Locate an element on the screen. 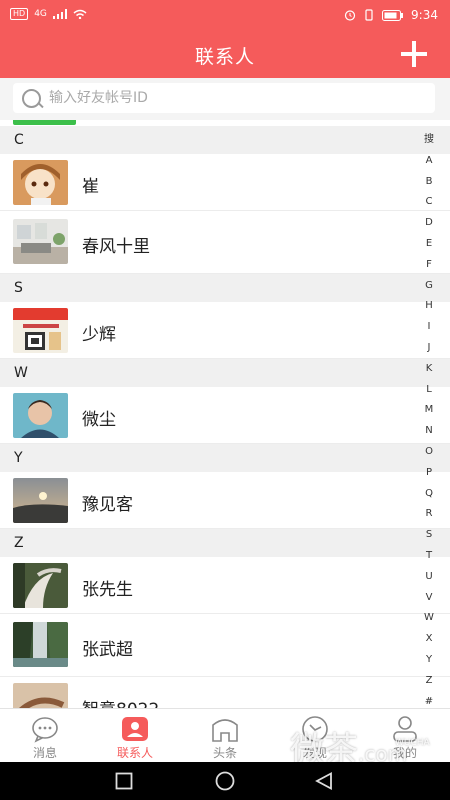 The image size is (450, 800). search-box is located at coordinates (224, 98).